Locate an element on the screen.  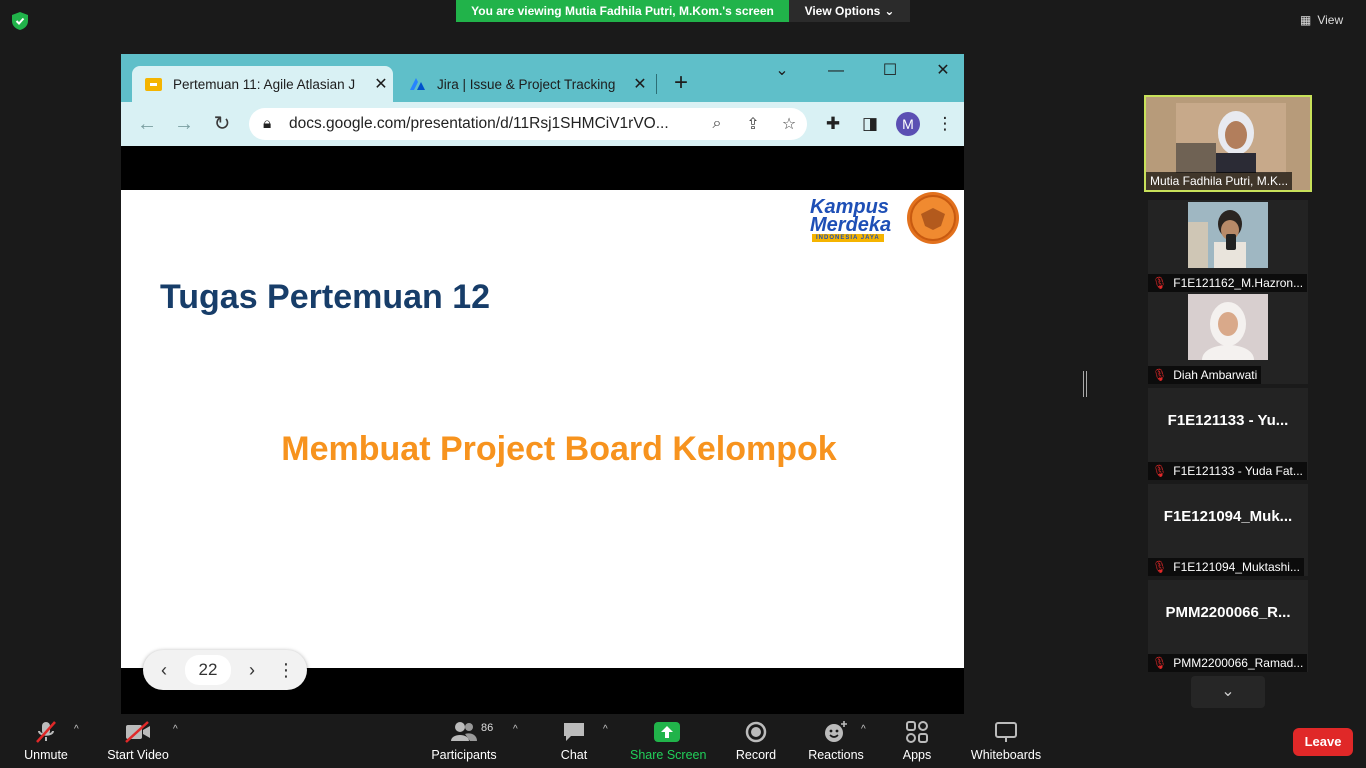
participant-tile: 🎙︎ Diah Ambarwati is located at coordinates (1228, 338).